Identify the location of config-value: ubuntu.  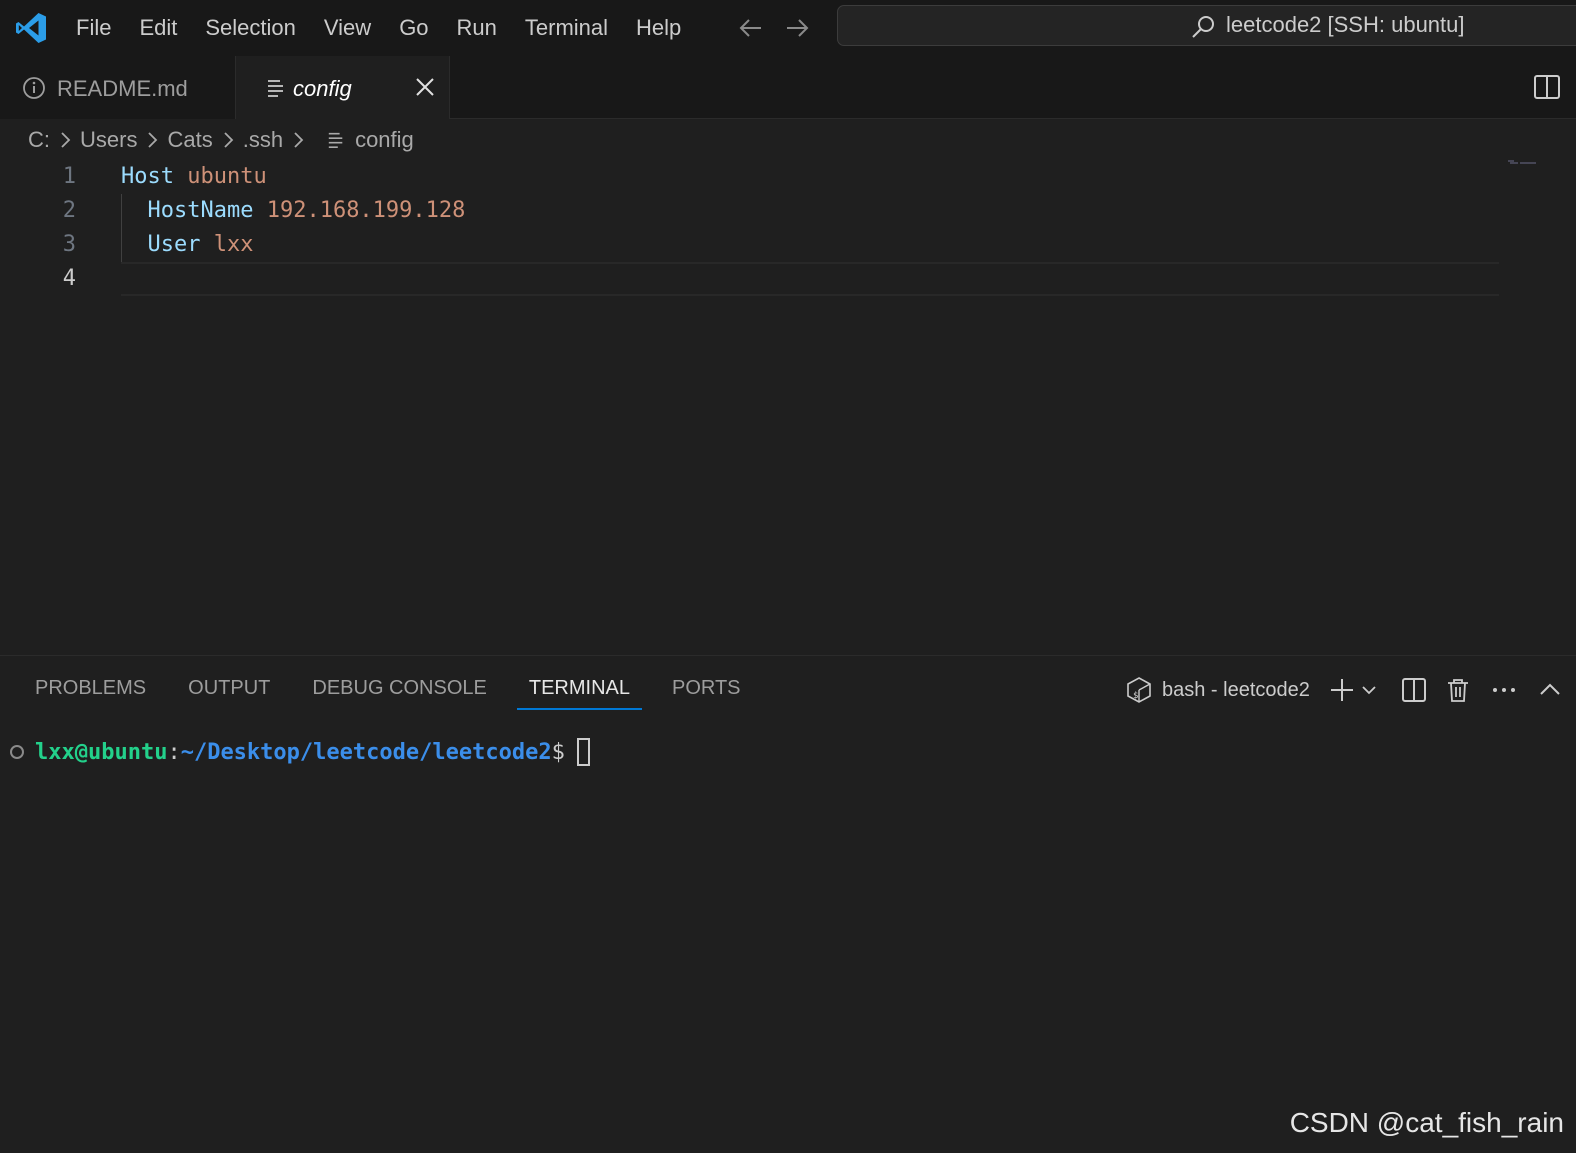
(227, 176).